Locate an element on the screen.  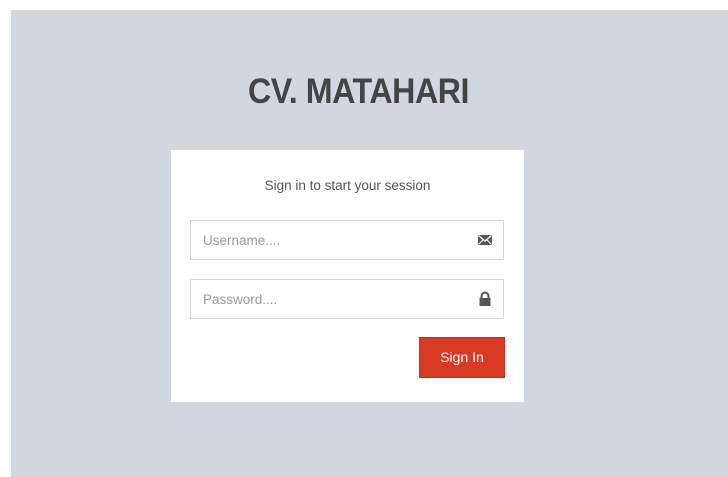
page-title: CV. MATAHARI is located at coordinates (358, 91).